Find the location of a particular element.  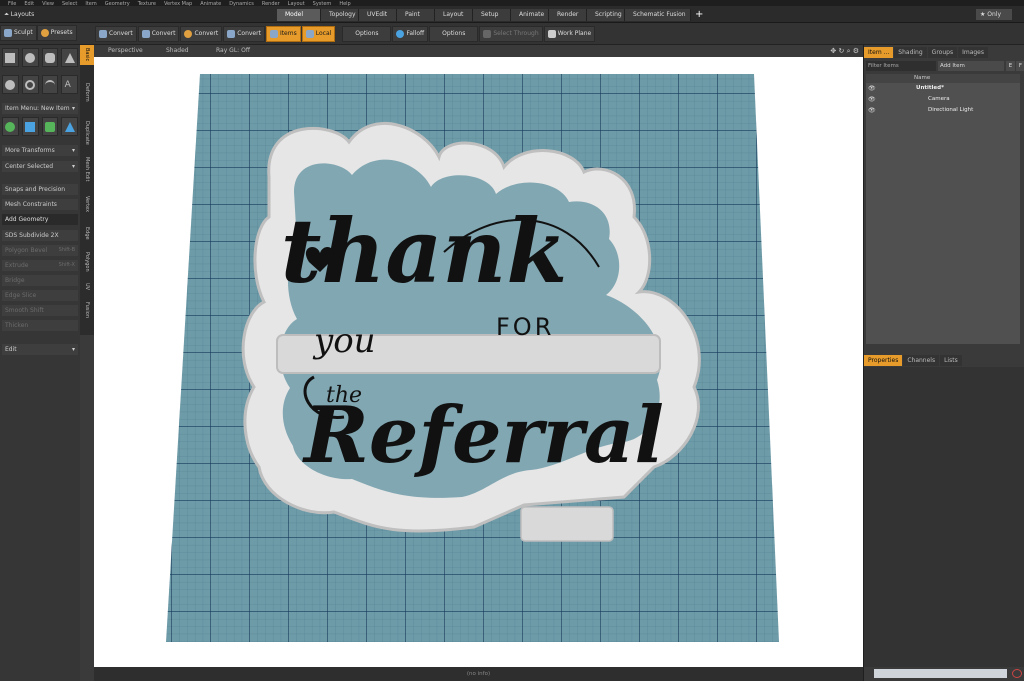

rotate-icon is located at coordinates (30, 126).